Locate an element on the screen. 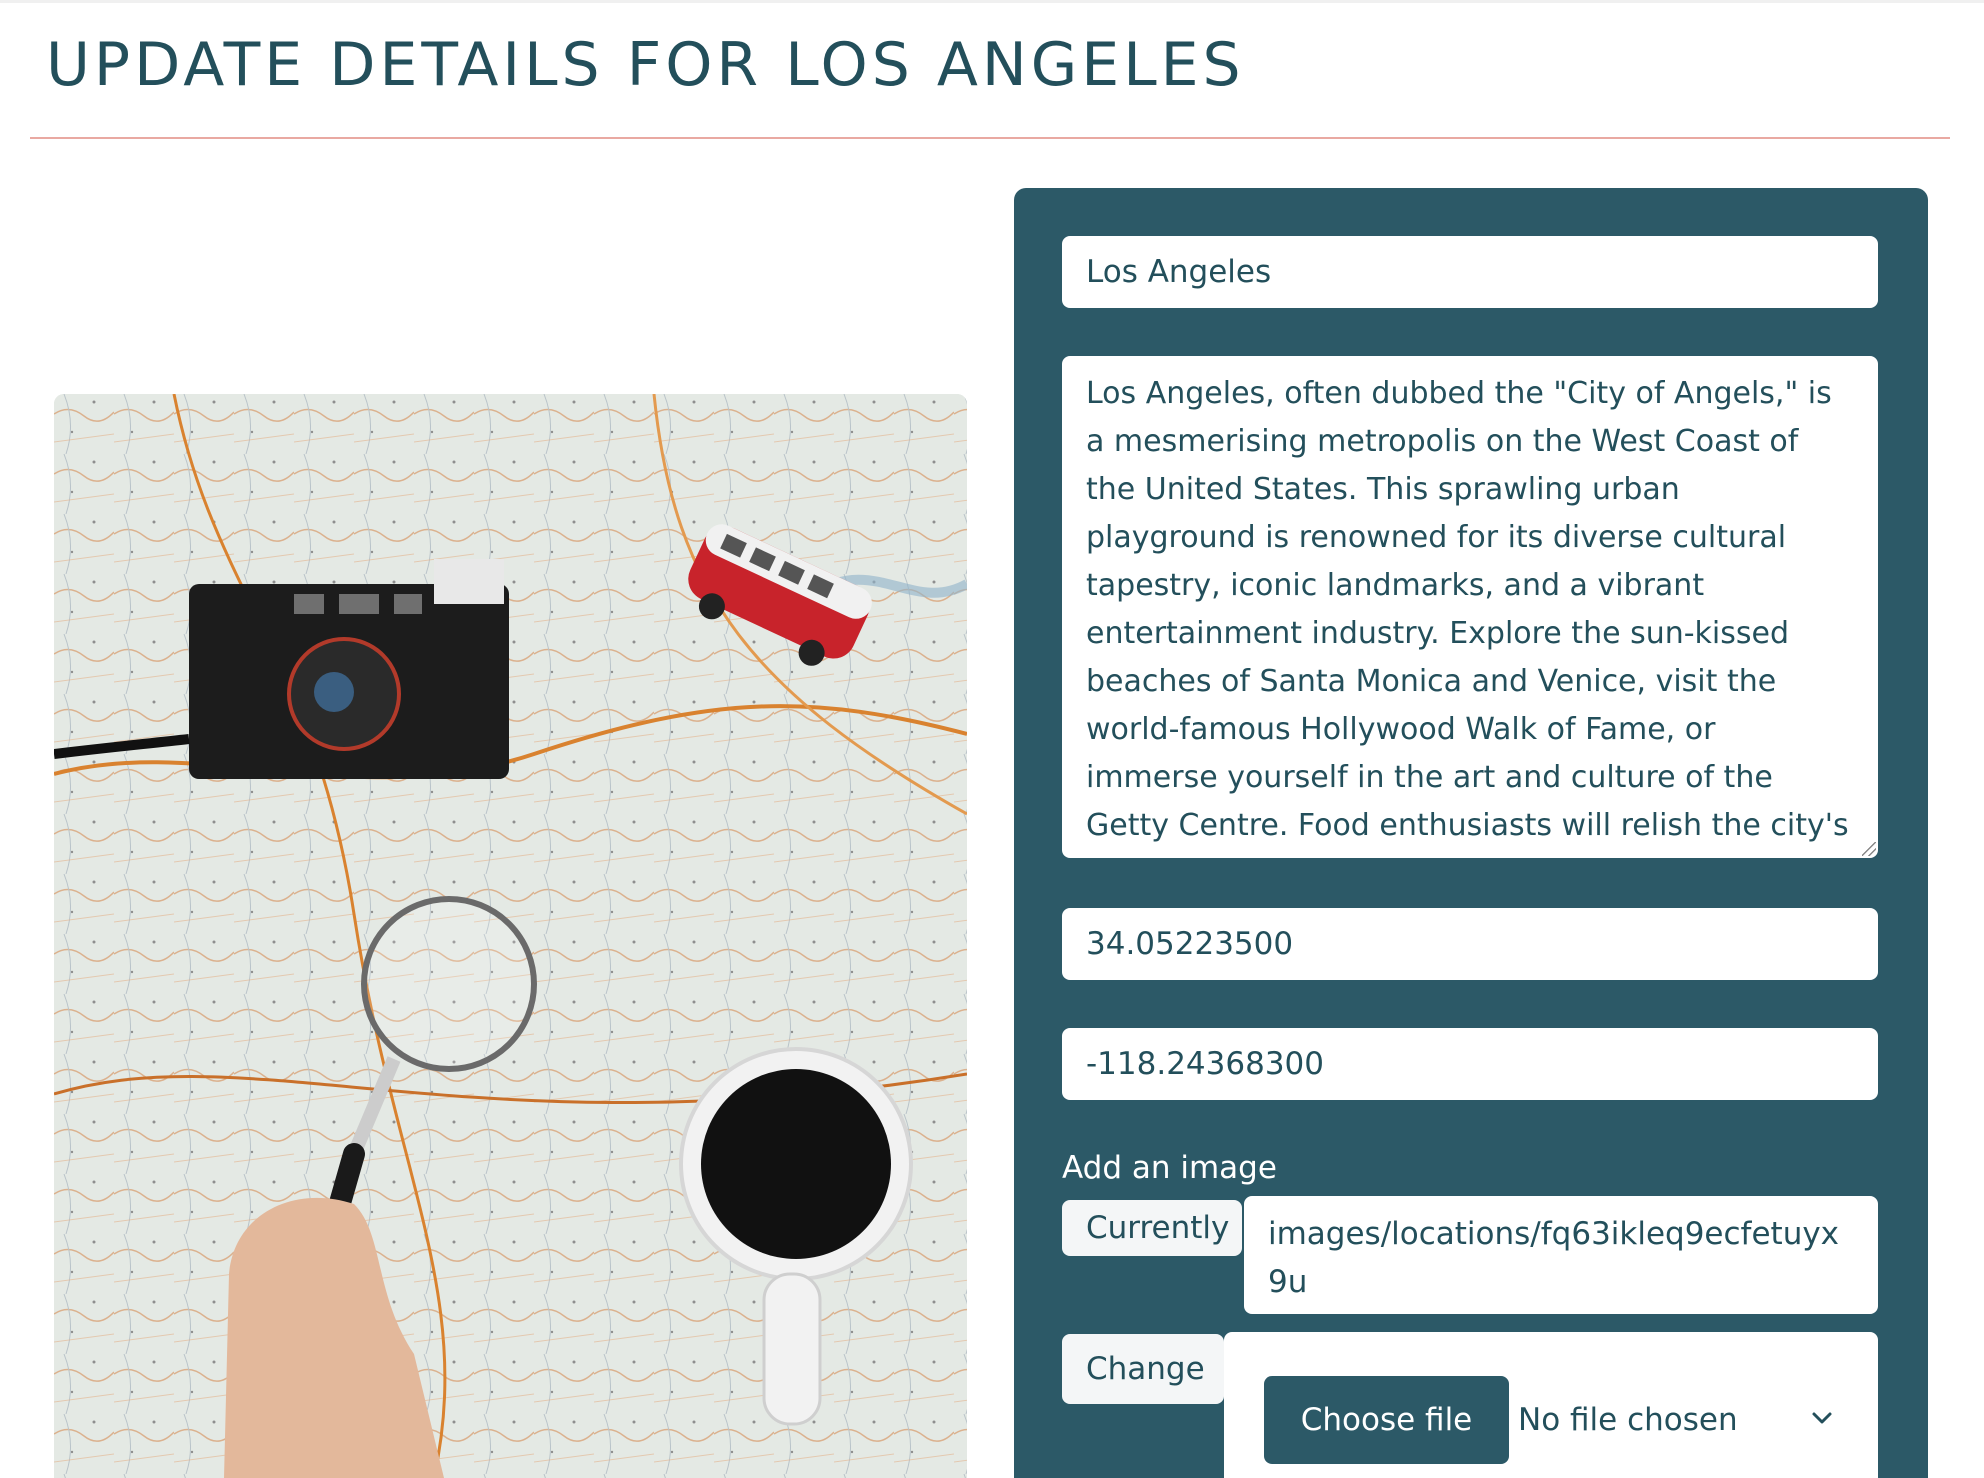 This screenshot has height=1478, width=1984. title-divider is located at coordinates (990, 138).